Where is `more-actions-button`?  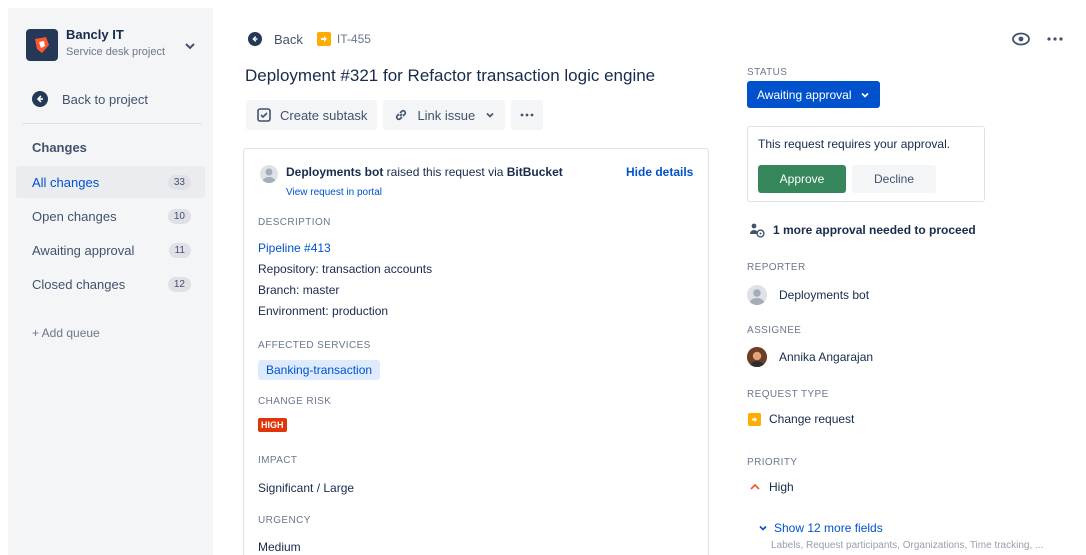
more-actions-button is located at coordinates (527, 115).